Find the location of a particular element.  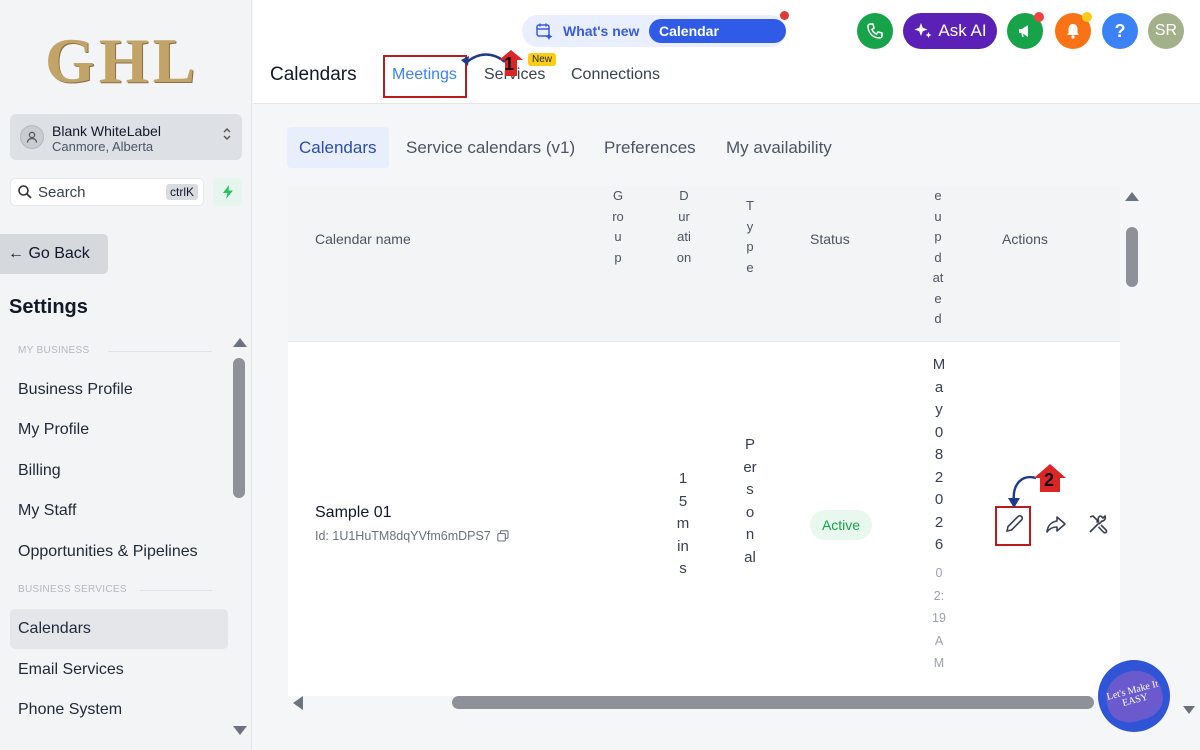

calendar-name: Sample 01 is located at coordinates (353, 513).